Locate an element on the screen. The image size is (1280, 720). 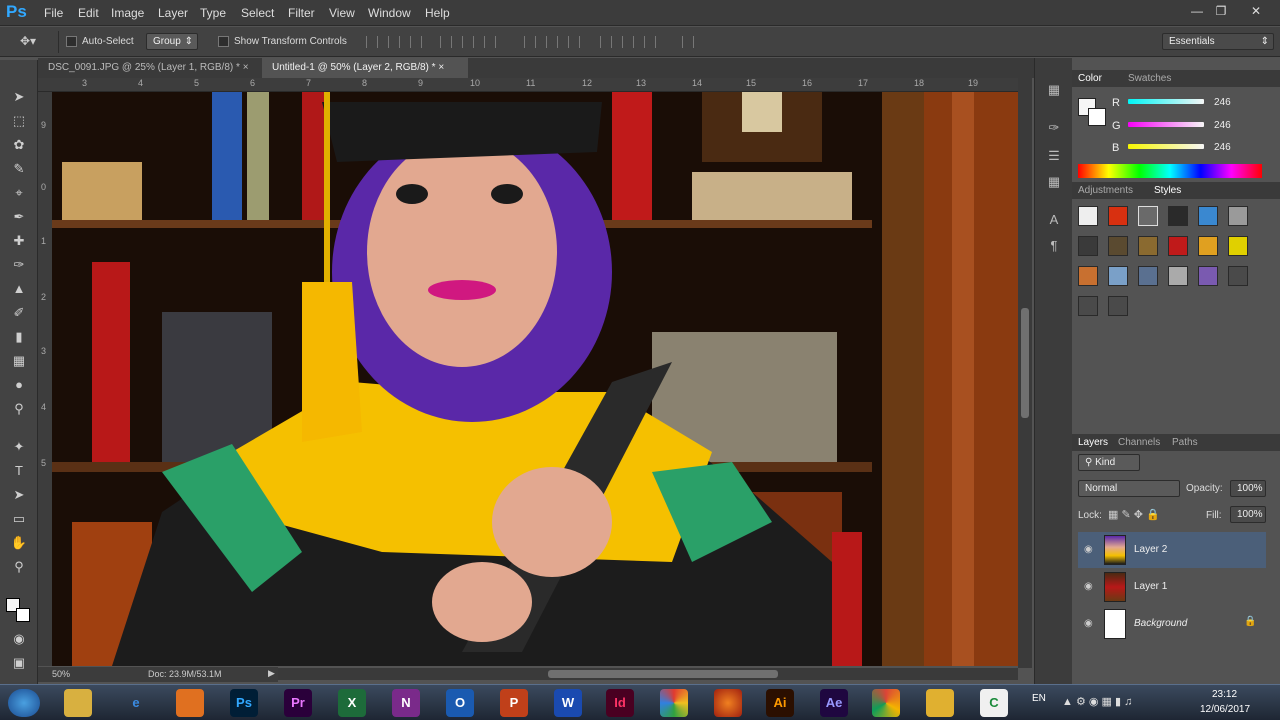
layer-name: Background is located at coordinates (1160, 623).